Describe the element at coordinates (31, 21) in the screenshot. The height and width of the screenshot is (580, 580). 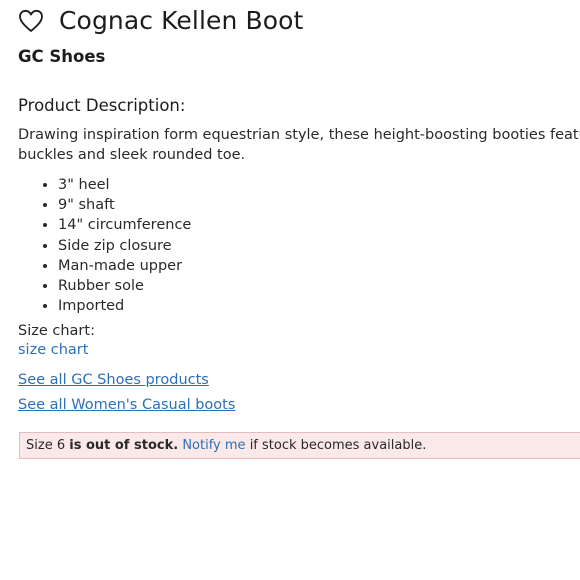
I see `heart-outline-icon` at that location.